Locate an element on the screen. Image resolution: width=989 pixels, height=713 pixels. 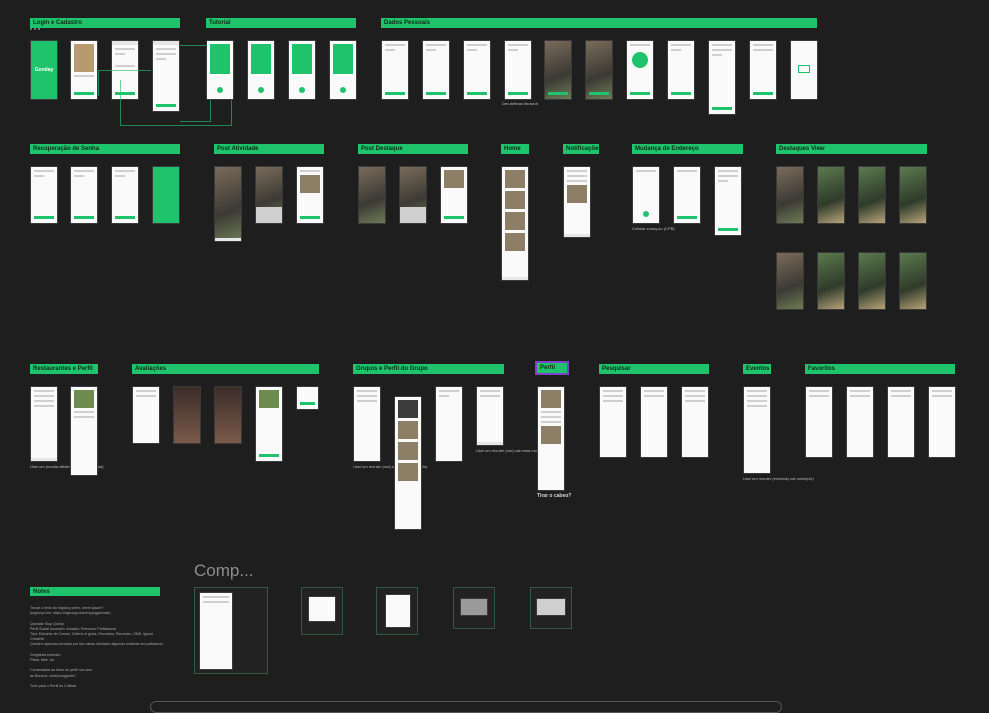
component-keyboard is located at coordinates (551, 608).